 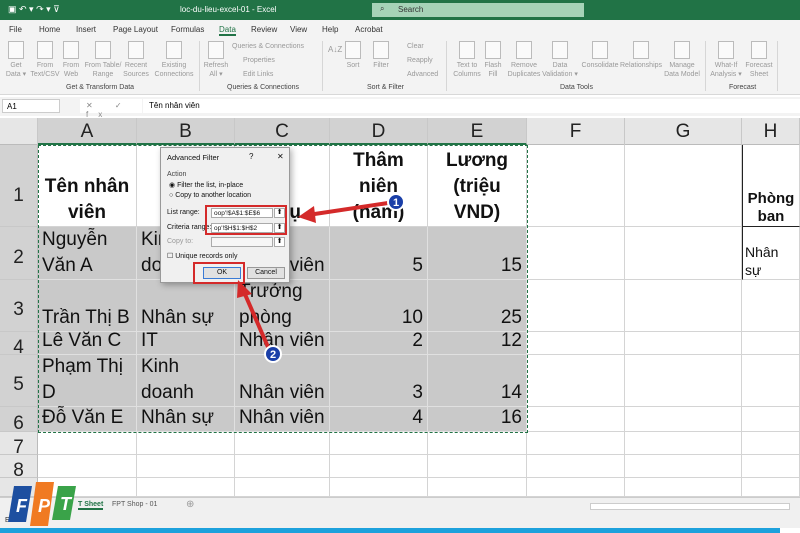 What do you see at coordinates (134, 504) in the screenshot?
I see `sheet-tab: FPT Shop - 01` at bounding box center [134, 504].